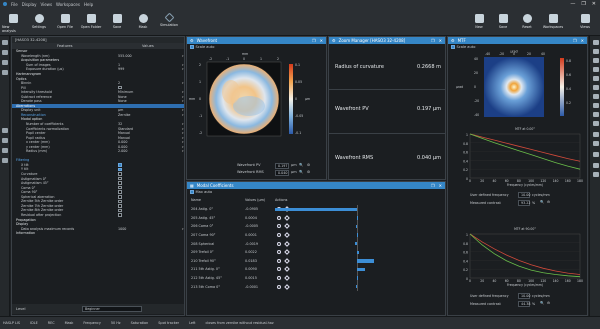 The width and height of the screenshot is (600, 329). Describe the element at coordinates (316, 218) in the screenshot. I see `table-row: 205 Astig. 45° 0.0004` at that location.